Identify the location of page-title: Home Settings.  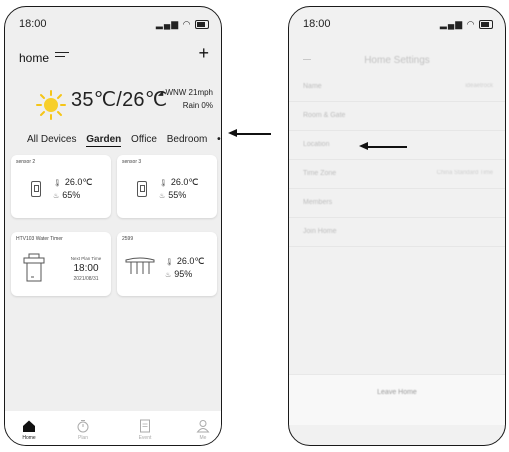
(397, 60).